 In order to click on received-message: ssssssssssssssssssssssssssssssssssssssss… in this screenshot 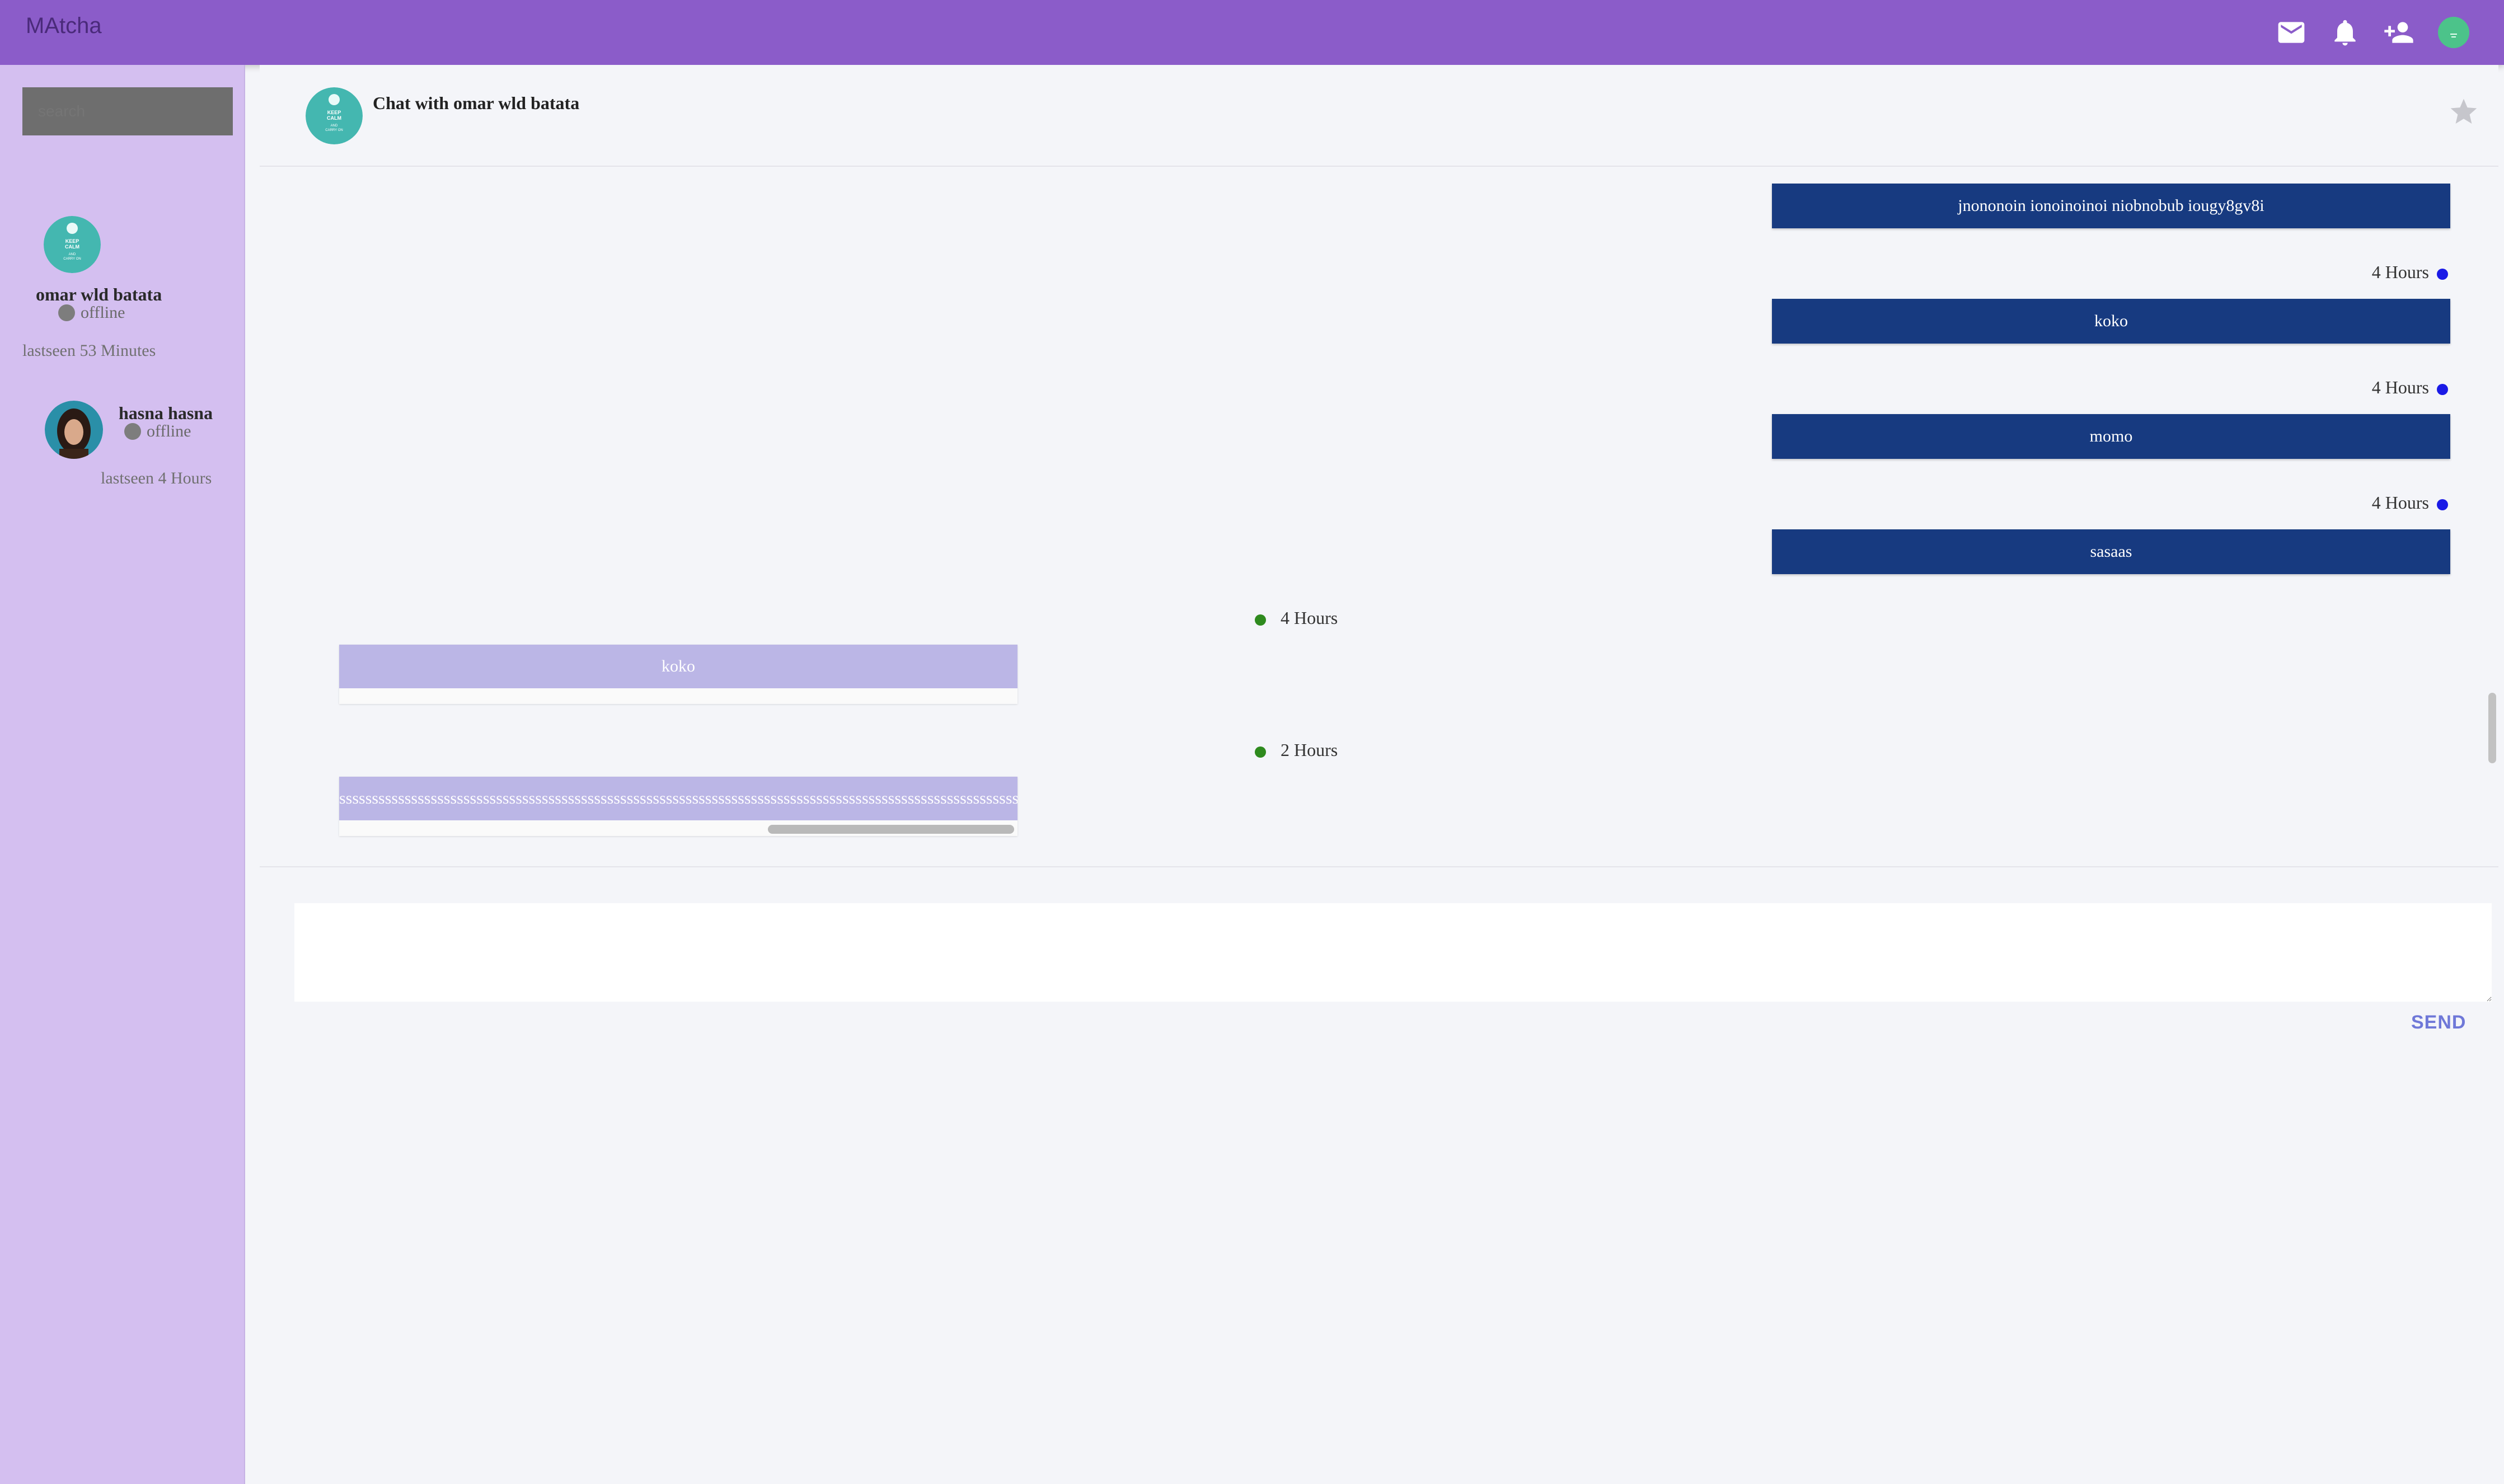, I will do `click(678, 798)`.